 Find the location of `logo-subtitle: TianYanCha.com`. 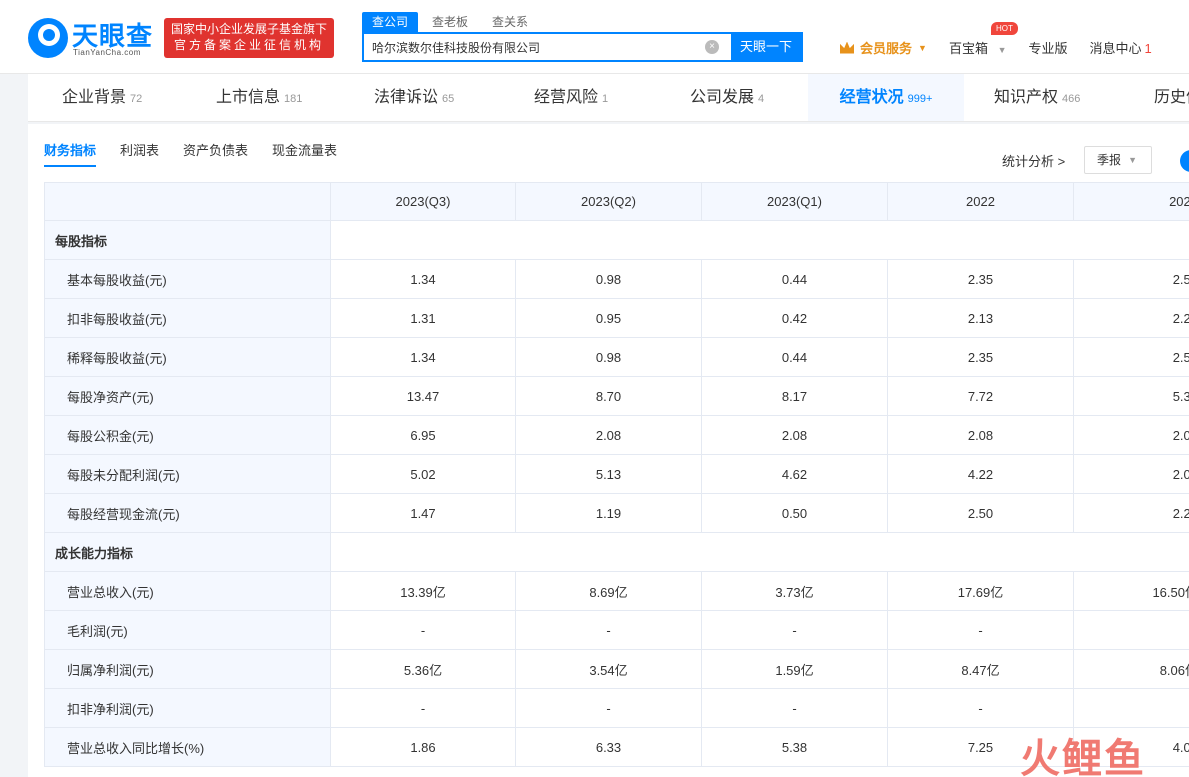

logo-subtitle: TianYanCha.com is located at coordinates (107, 52).